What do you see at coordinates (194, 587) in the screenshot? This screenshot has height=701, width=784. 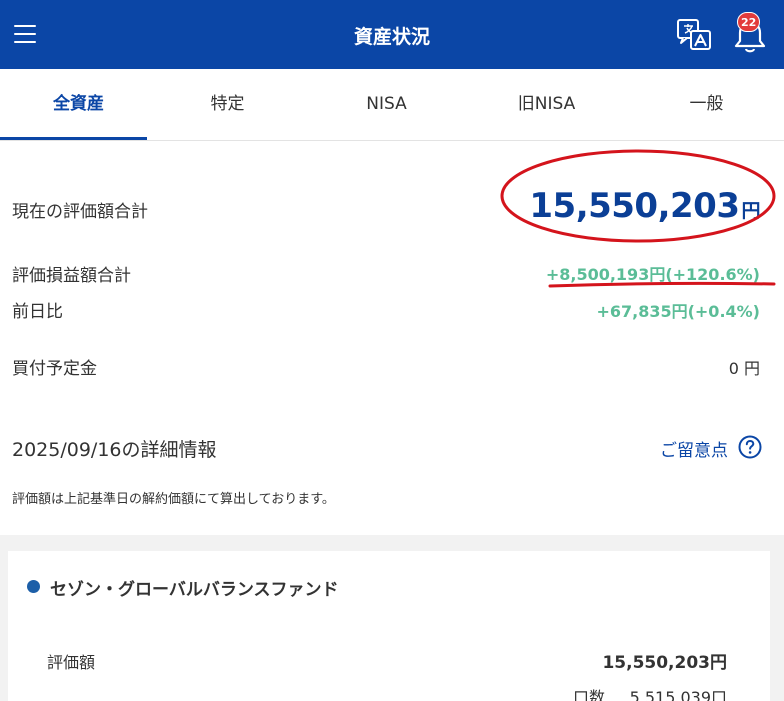 I see `fund-name: セゾン・グローバルバランスファンド` at bounding box center [194, 587].